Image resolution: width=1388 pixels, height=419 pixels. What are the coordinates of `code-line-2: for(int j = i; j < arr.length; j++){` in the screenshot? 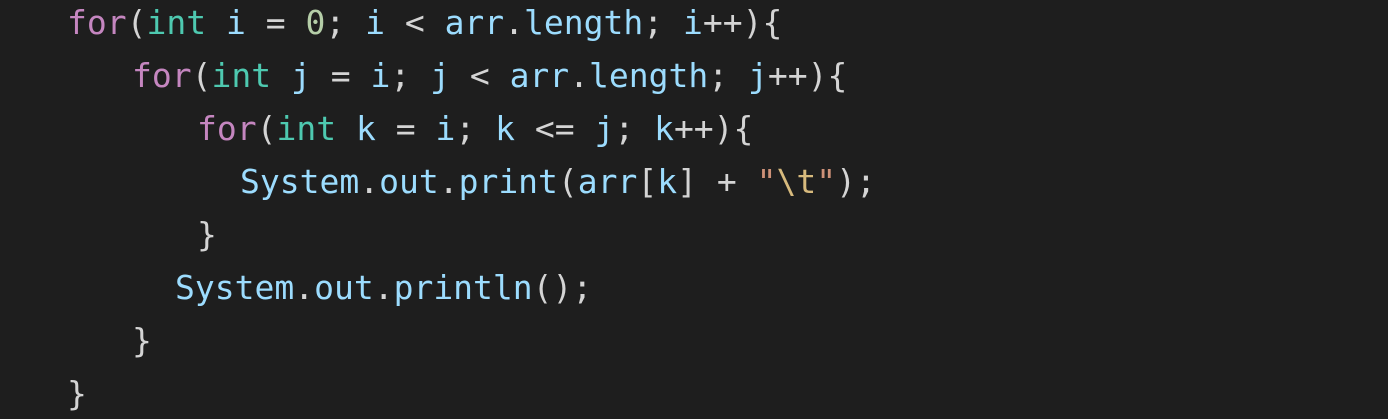 It's located at (489, 75).